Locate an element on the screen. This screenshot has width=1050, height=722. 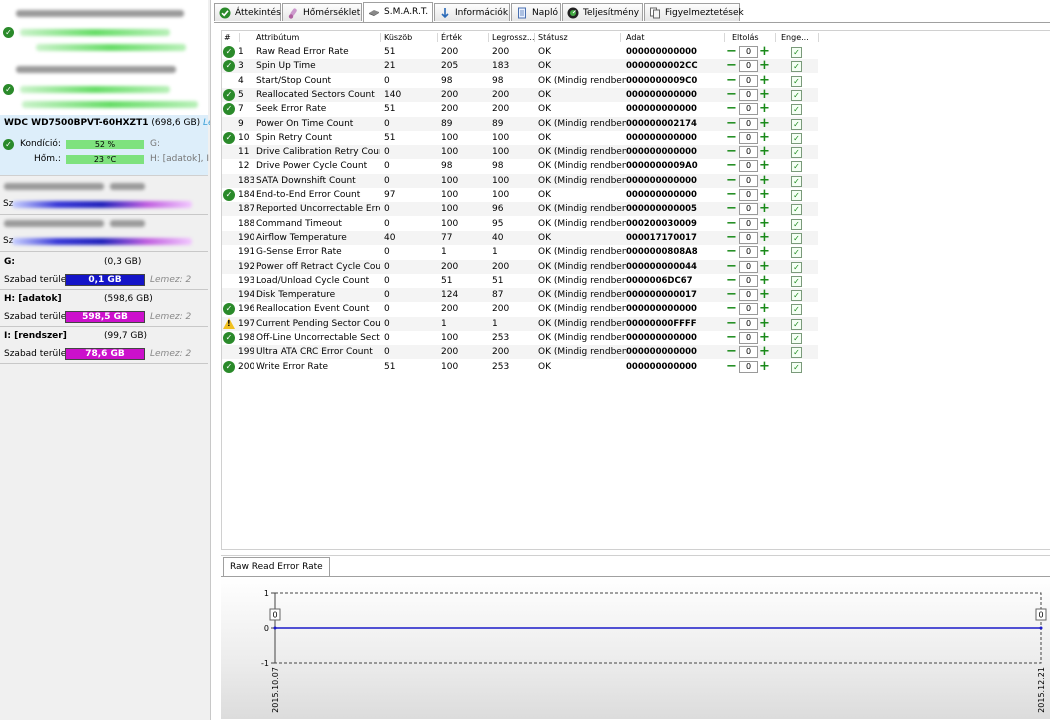
tab-teljesitmeny: Teljesítmény is located at coordinates (602, 12).